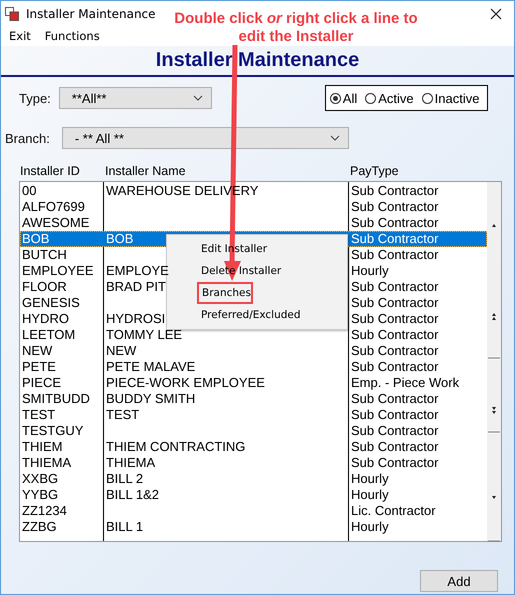 The height and width of the screenshot is (595, 515). I want to click on add-button: Add, so click(459, 581).